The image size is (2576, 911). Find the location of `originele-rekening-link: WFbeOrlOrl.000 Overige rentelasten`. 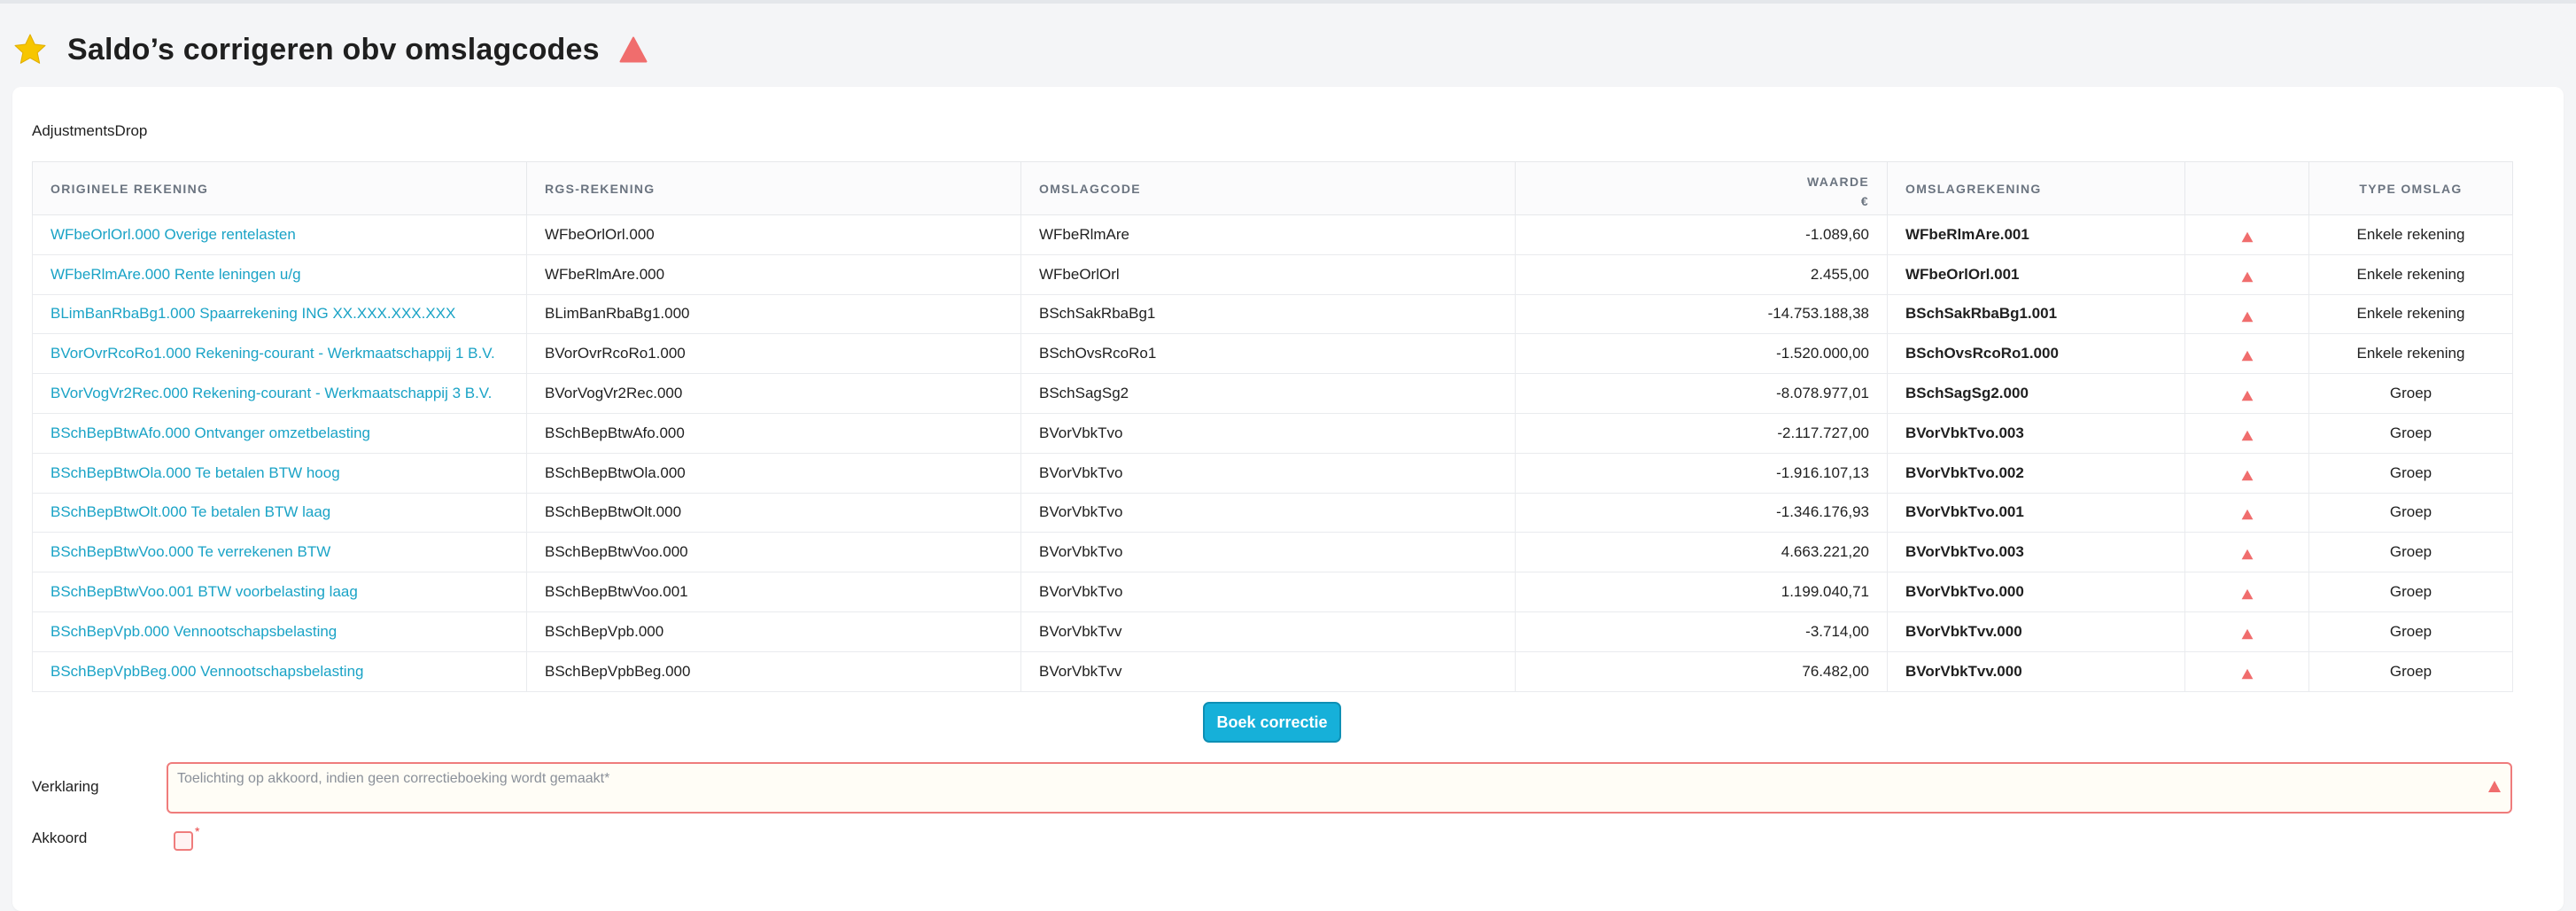

originele-rekening-link: WFbeOrlOrl.000 Overige rentelasten is located at coordinates (279, 234).